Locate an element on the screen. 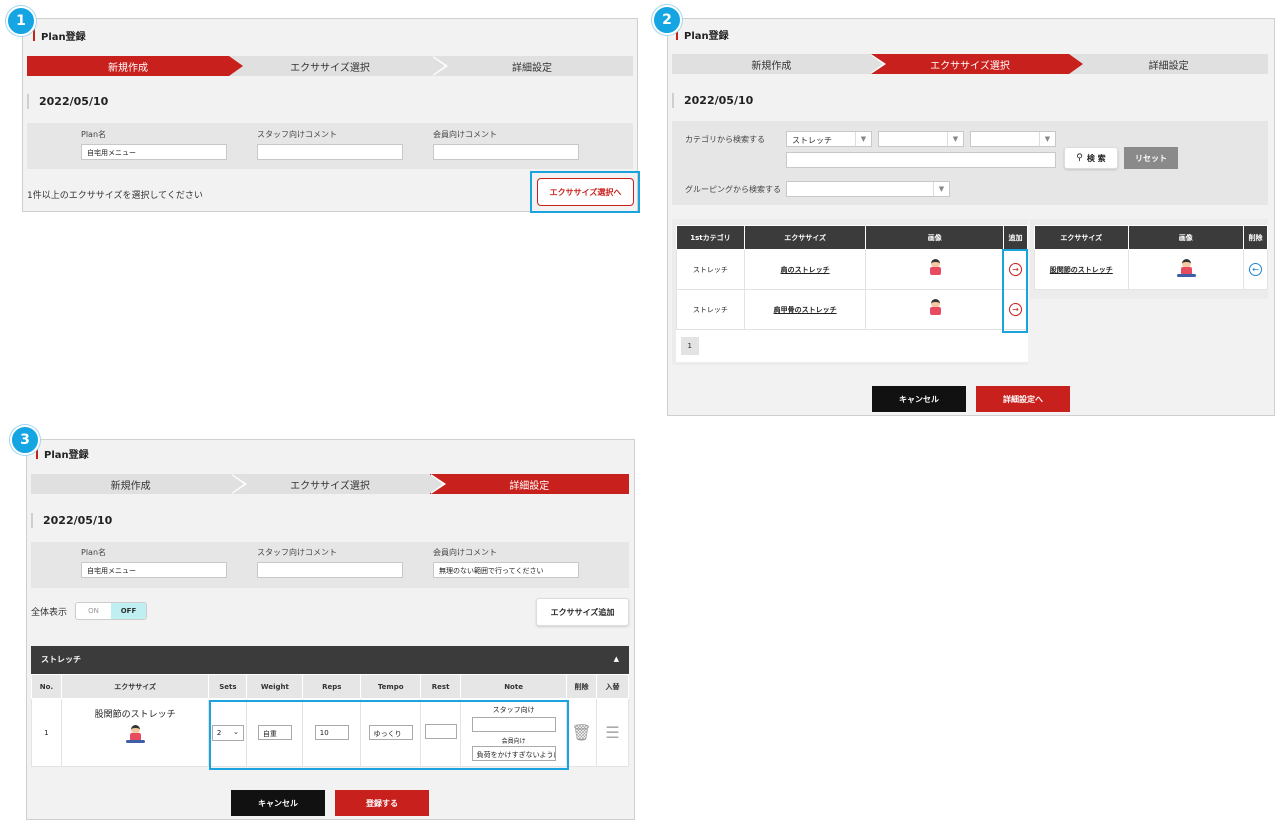 The height and width of the screenshot is (829, 1284). member-comment-input is located at coordinates (506, 152).